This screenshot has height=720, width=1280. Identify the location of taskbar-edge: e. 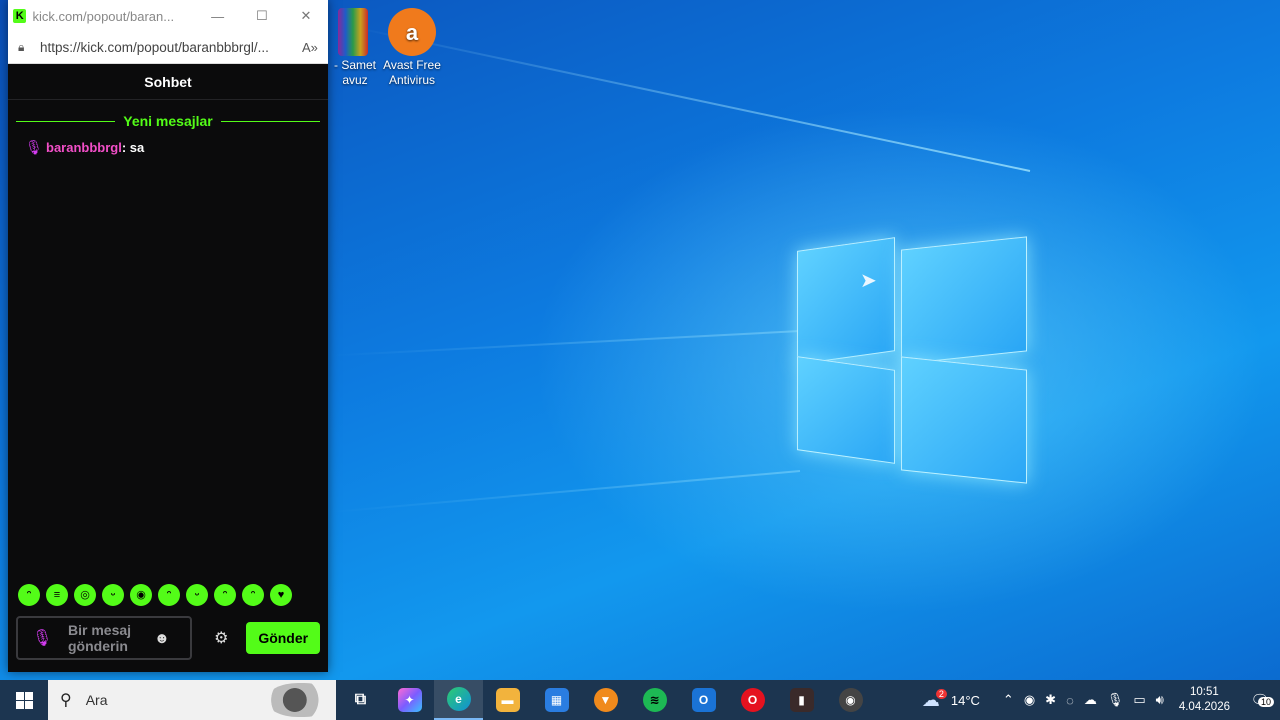
(458, 700).